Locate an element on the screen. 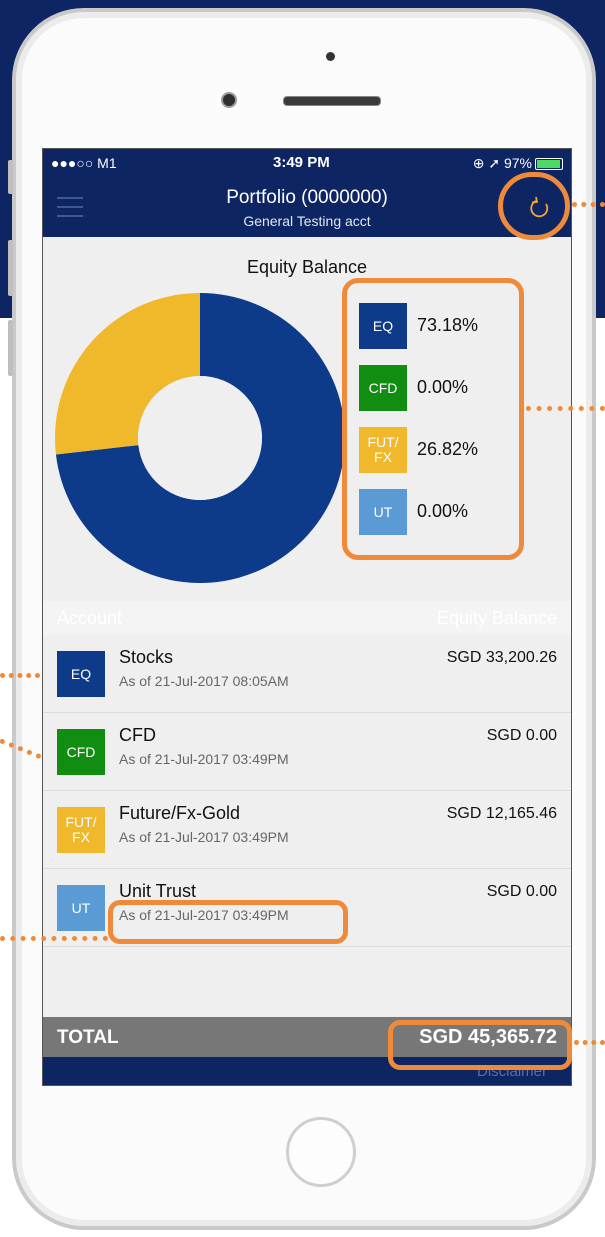 The height and width of the screenshot is (1237, 605). carrier-signal: ●●●○○ M1 is located at coordinates (84, 163).